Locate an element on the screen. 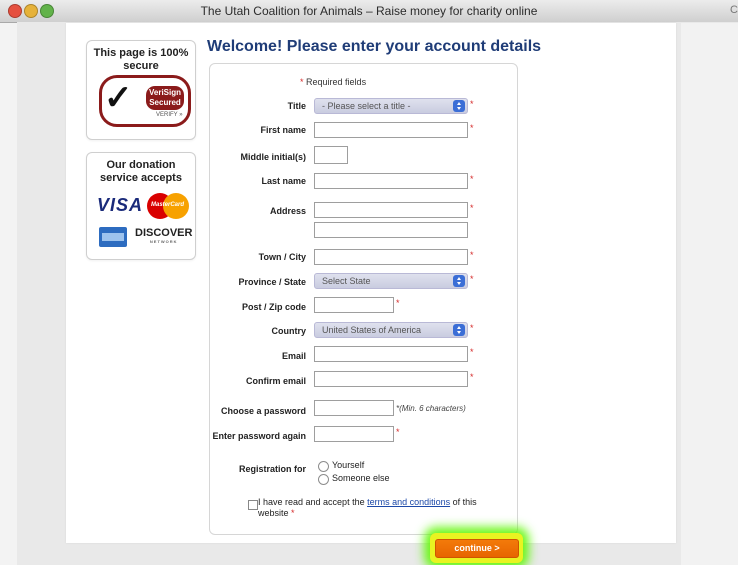 This screenshot has width=738, height=565. radio-someone-else is located at coordinates (323, 479).